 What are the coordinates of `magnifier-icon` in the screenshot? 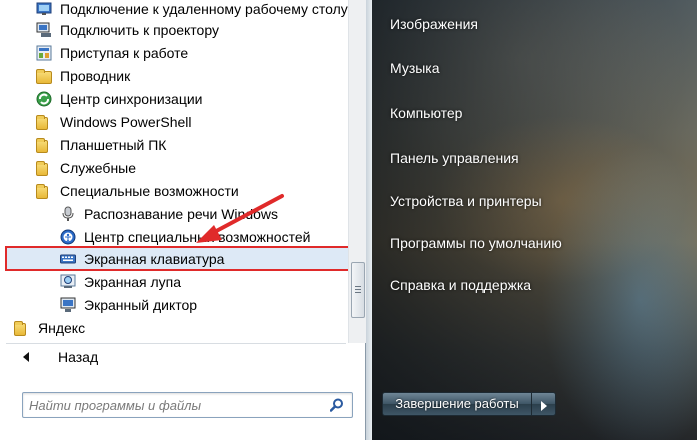 It's located at (68, 282).